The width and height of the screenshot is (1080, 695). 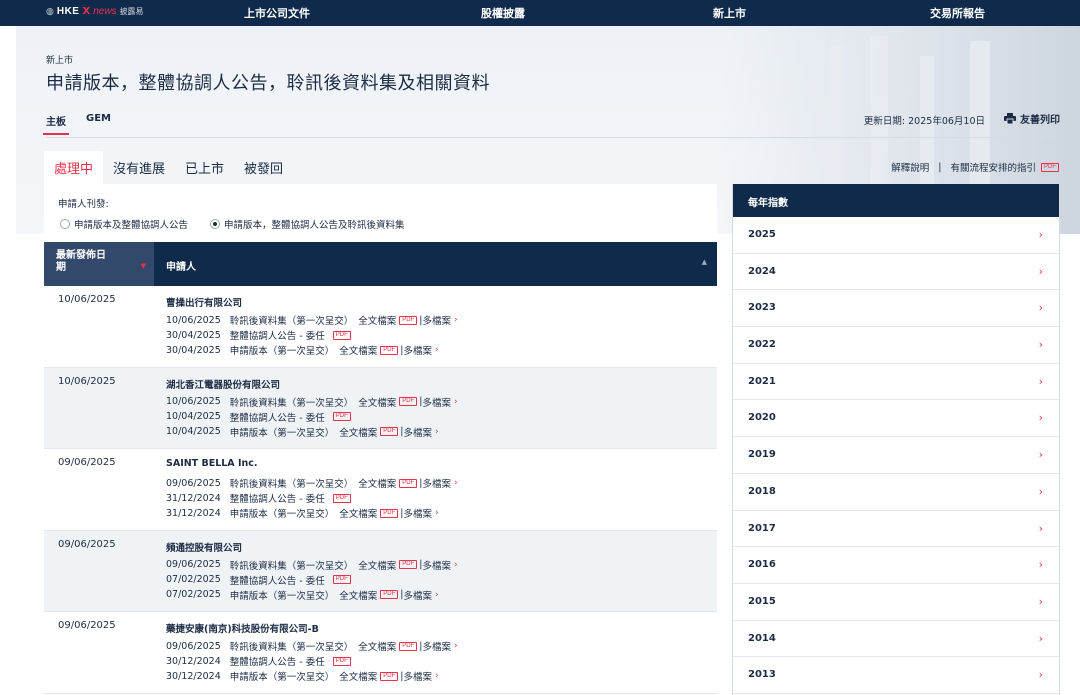 What do you see at coordinates (896, 639) in the screenshot?
I see `year-item-2014: 2014 ›` at bounding box center [896, 639].